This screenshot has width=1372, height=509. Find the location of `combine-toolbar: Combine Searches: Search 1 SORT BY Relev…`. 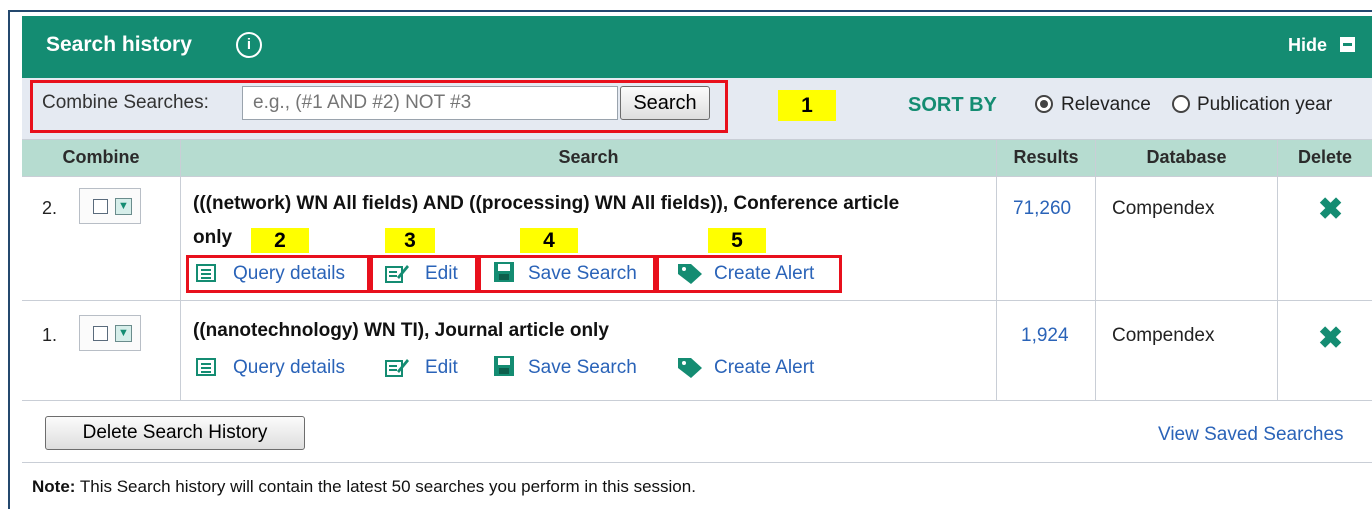

combine-toolbar: Combine Searches: Search 1 SORT BY Relev… is located at coordinates (697, 108).